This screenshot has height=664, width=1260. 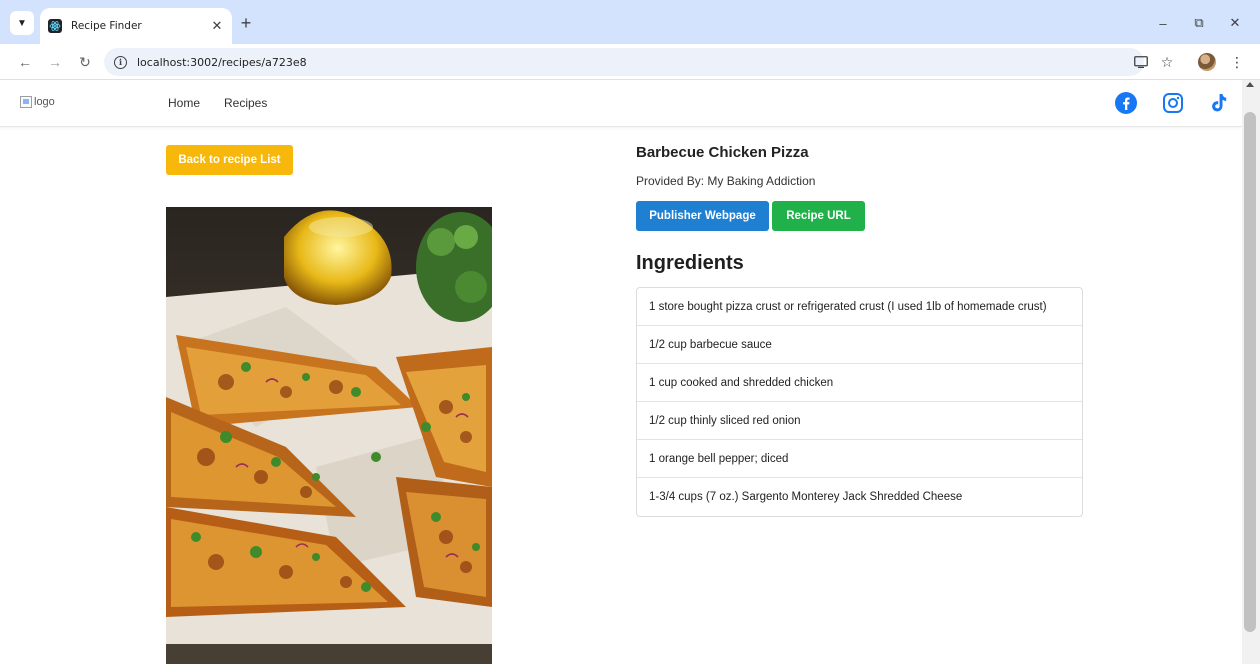 I want to click on tab-title: Recipe Finder, so click(x=106, y=26).